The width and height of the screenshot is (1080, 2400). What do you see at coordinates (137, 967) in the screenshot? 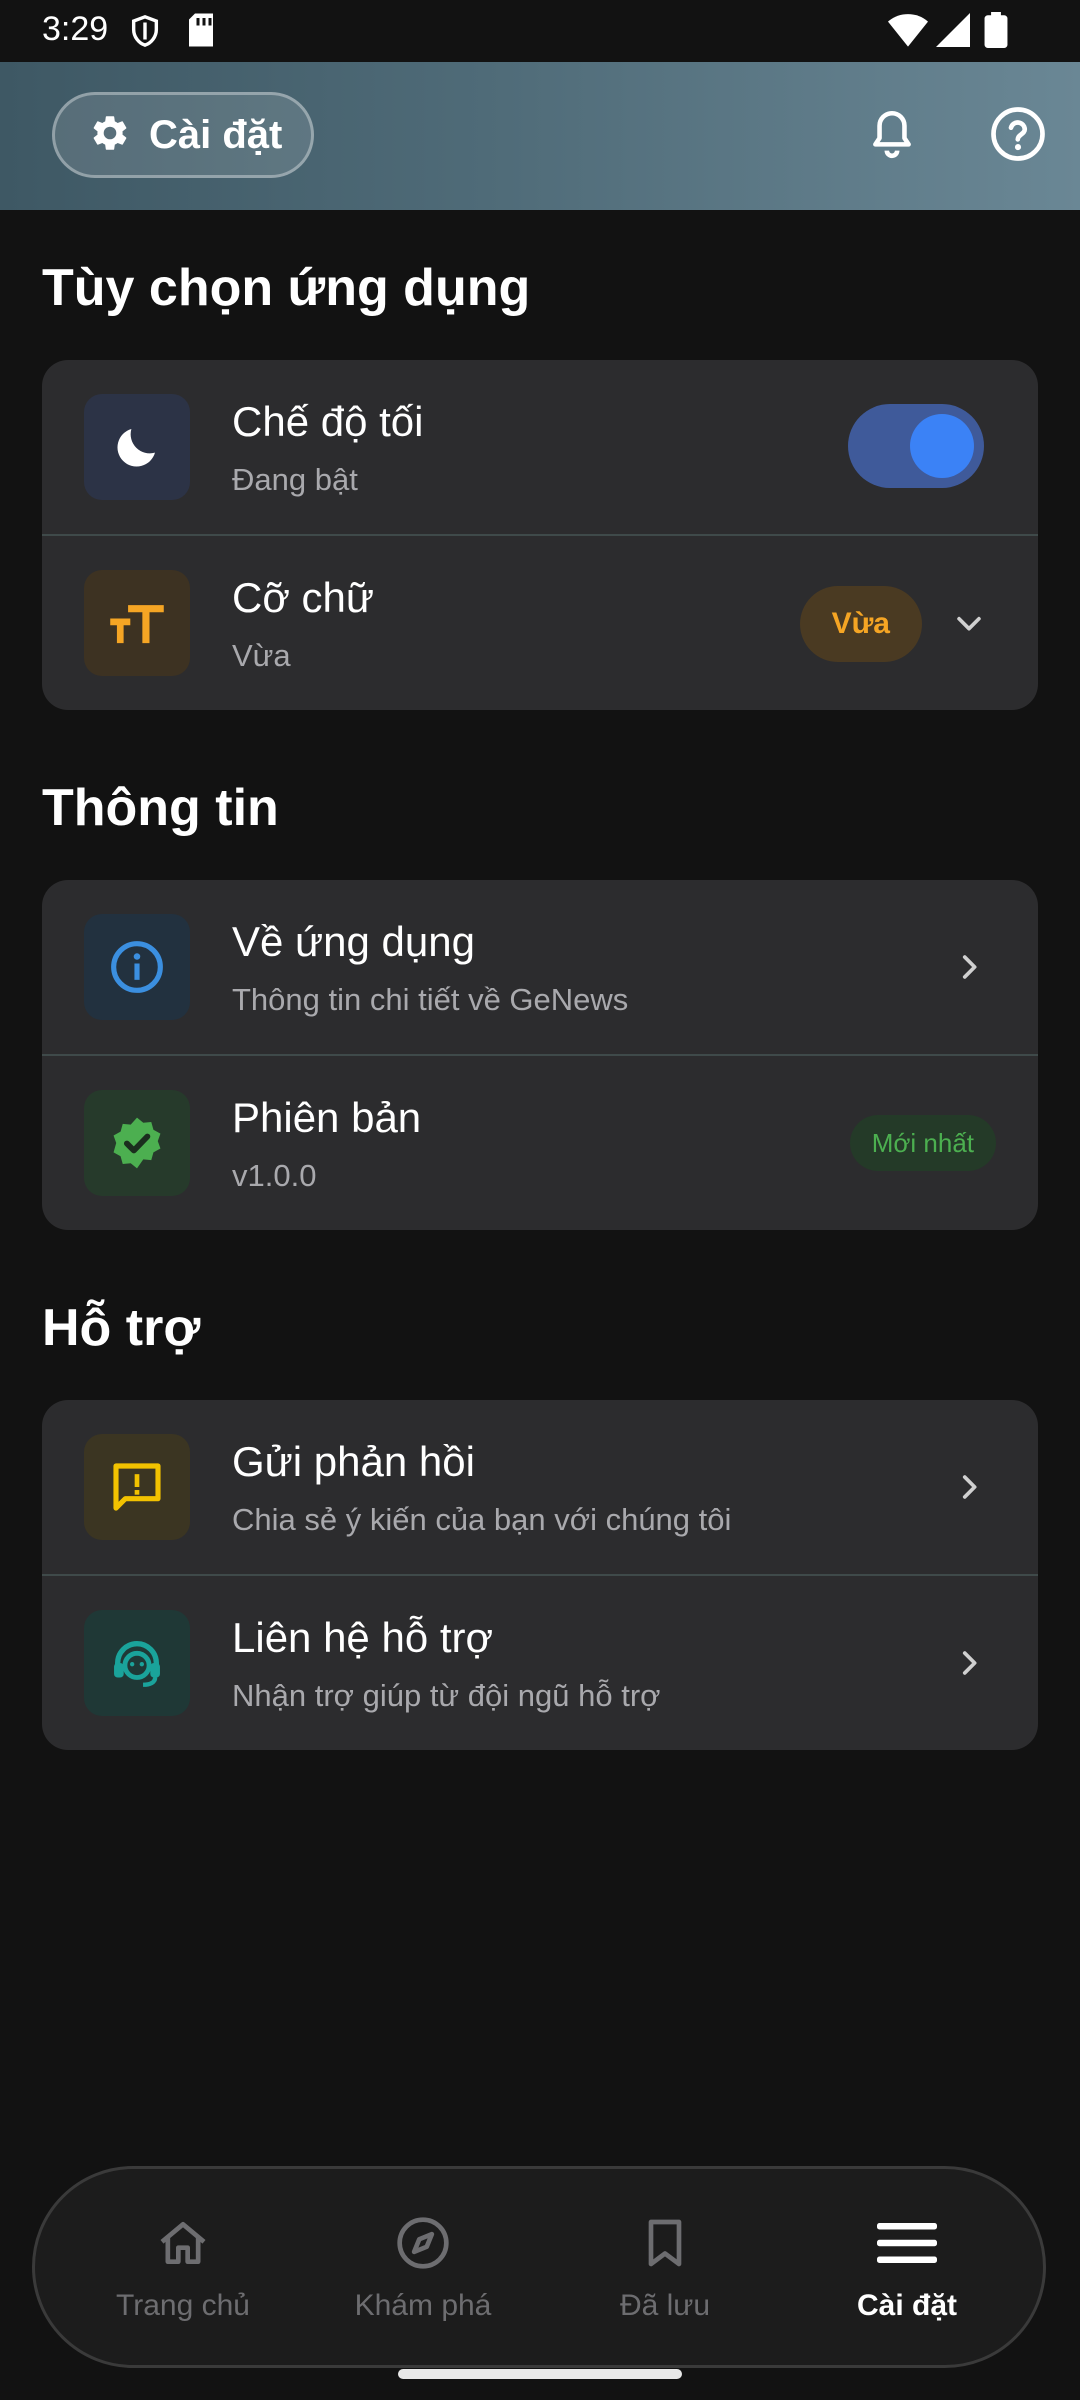
I see `info-icon` at bounding box center [137, 967].